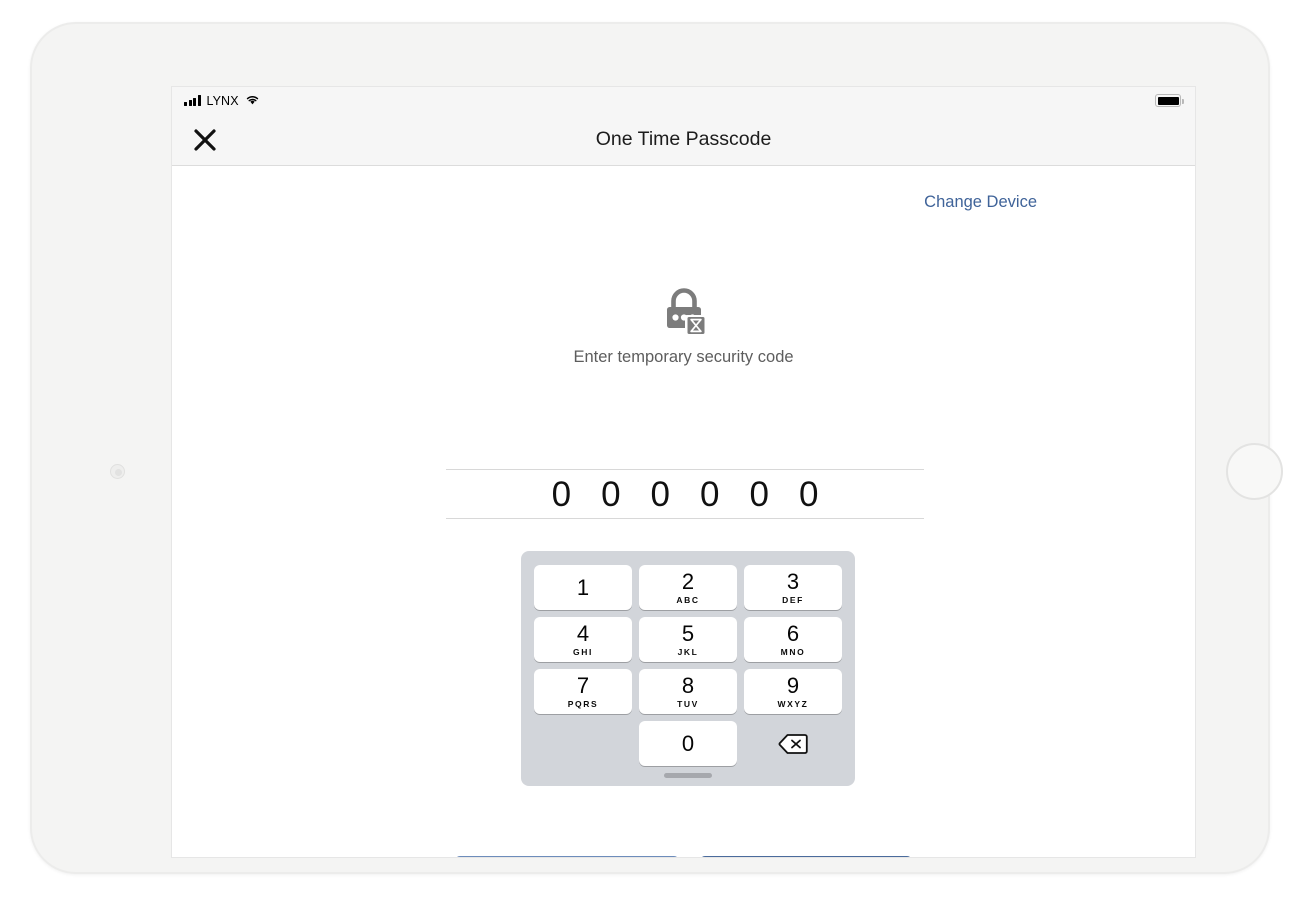 The height and width of the screenshot is (900, 1300). Describe the element at coordinates (583, 685) in the screenshot. I see `key-digit: 7` at that location.